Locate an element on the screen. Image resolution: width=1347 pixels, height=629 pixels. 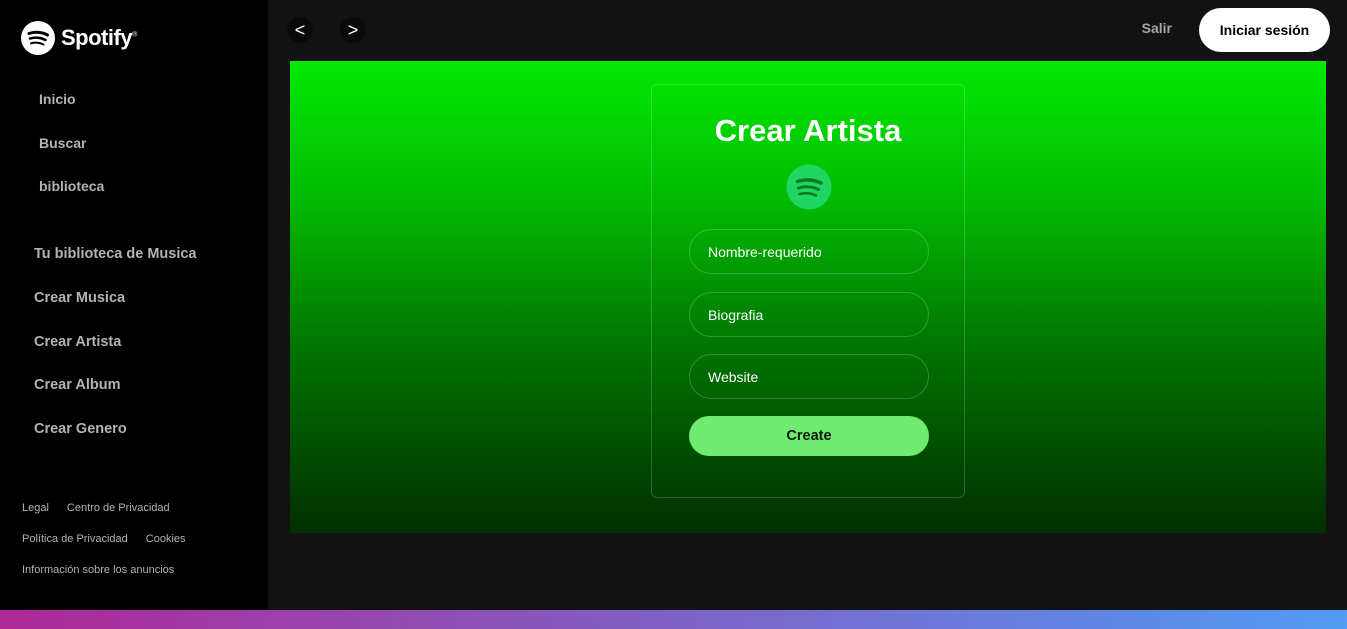
website-input is located at coordinates (809, 376).